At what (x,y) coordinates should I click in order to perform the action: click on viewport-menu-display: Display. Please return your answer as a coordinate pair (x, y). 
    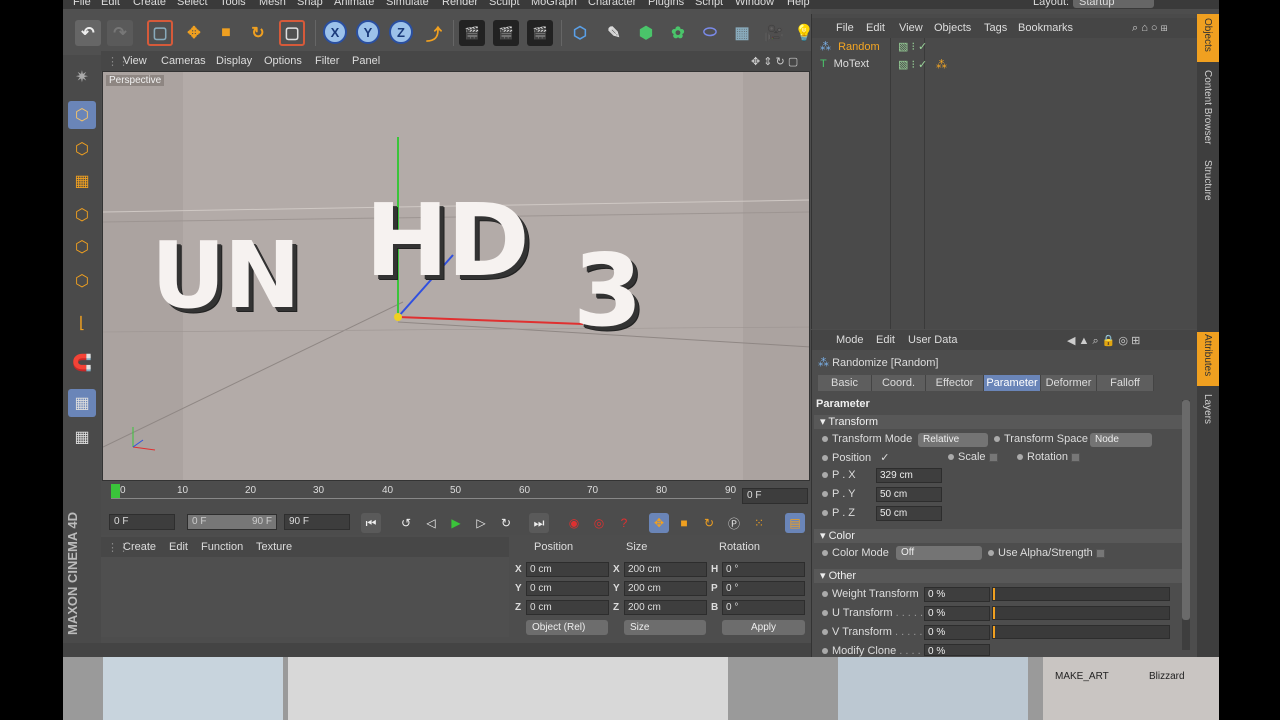
    Looking at the image, I should click on (234, 61).